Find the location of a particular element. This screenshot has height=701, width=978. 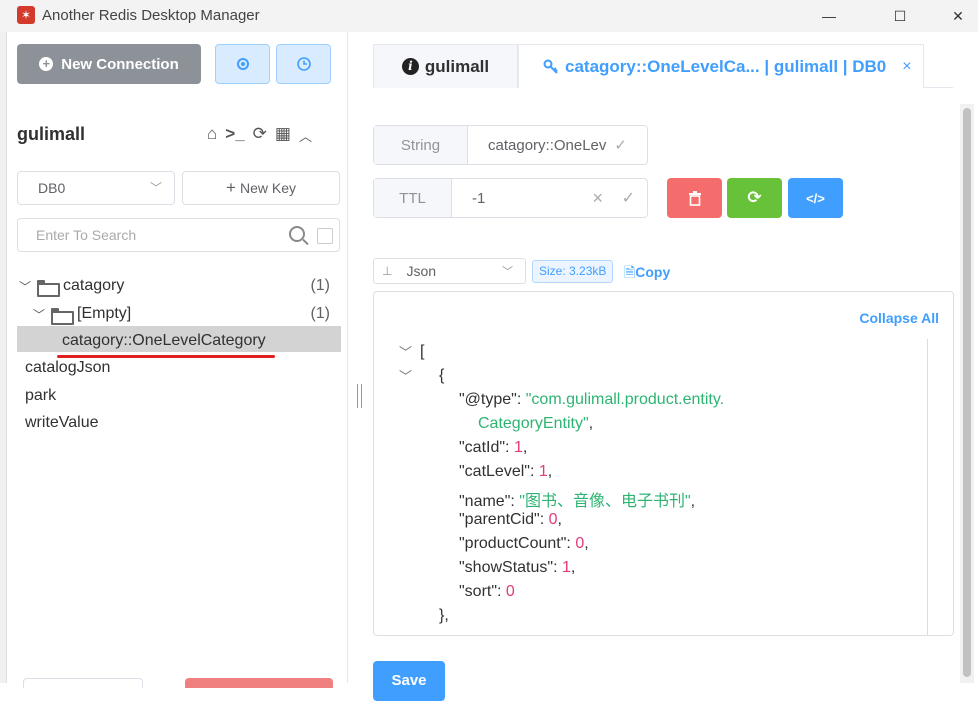

tab-connection-info: i gulimall is located at coordinates (445, 66).